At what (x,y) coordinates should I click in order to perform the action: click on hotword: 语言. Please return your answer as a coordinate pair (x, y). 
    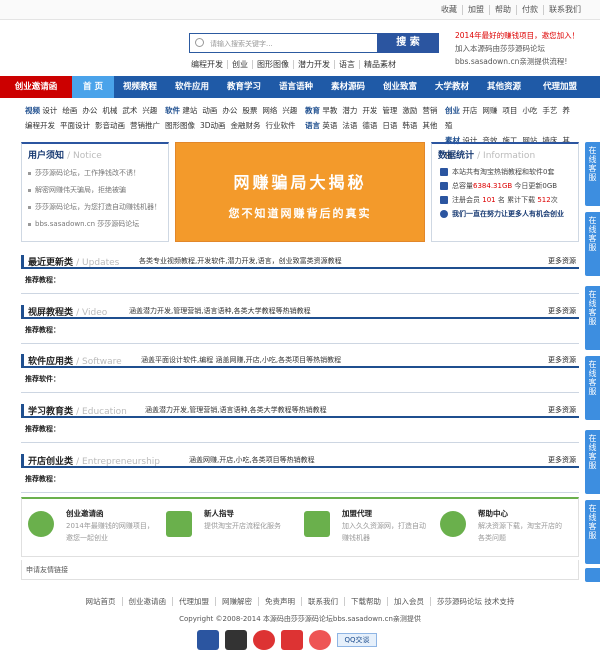
    Looking at the image, I should click on (346, 64).